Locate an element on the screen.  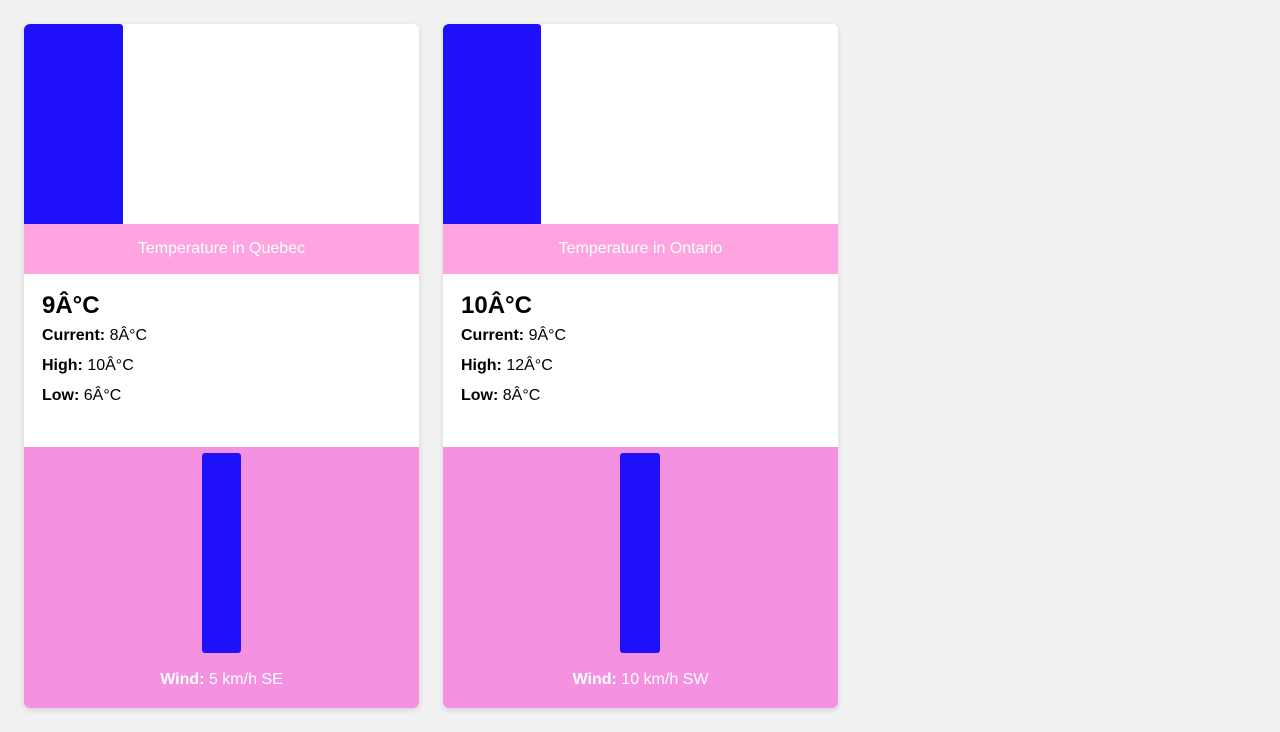
low-row: Low: 8Â°C is located at coordinates (640, 396).